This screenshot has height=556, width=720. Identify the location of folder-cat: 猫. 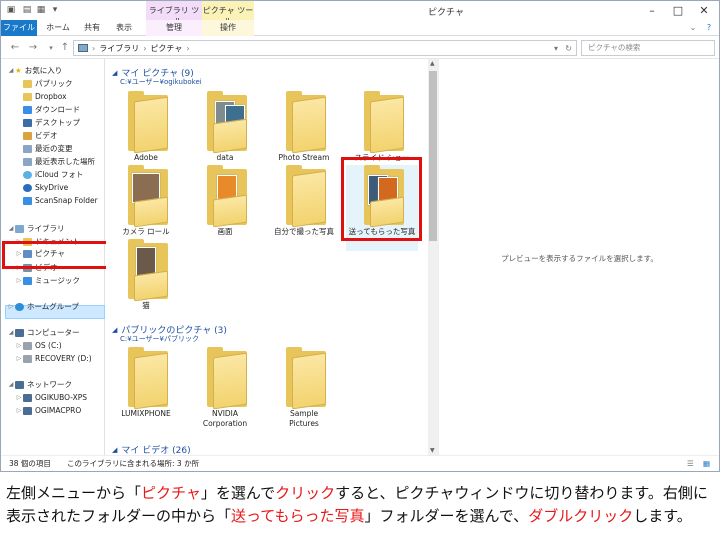
(146, 282).